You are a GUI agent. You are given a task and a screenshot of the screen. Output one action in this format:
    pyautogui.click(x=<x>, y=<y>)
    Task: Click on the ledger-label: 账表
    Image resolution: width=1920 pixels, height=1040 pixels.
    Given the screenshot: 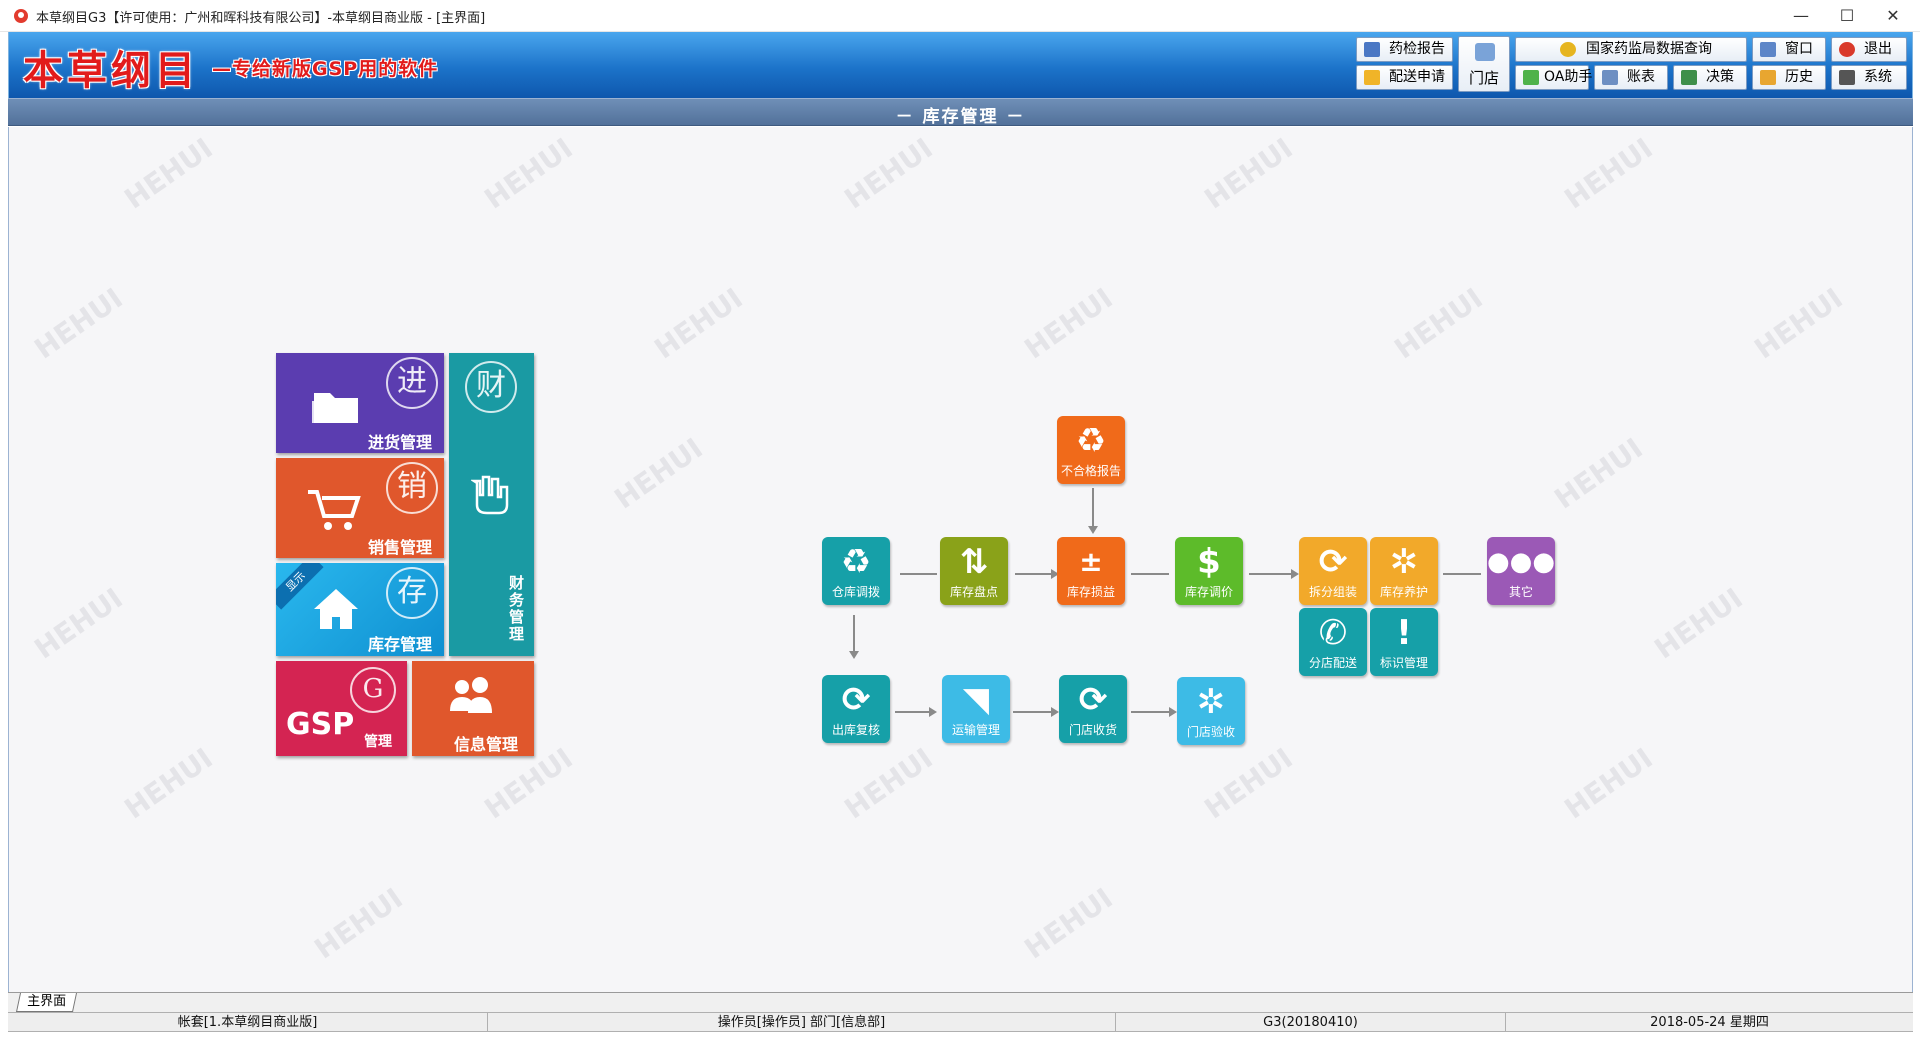 What is the action you would take?
    pyautogui.click(x=1641, y=77)
    